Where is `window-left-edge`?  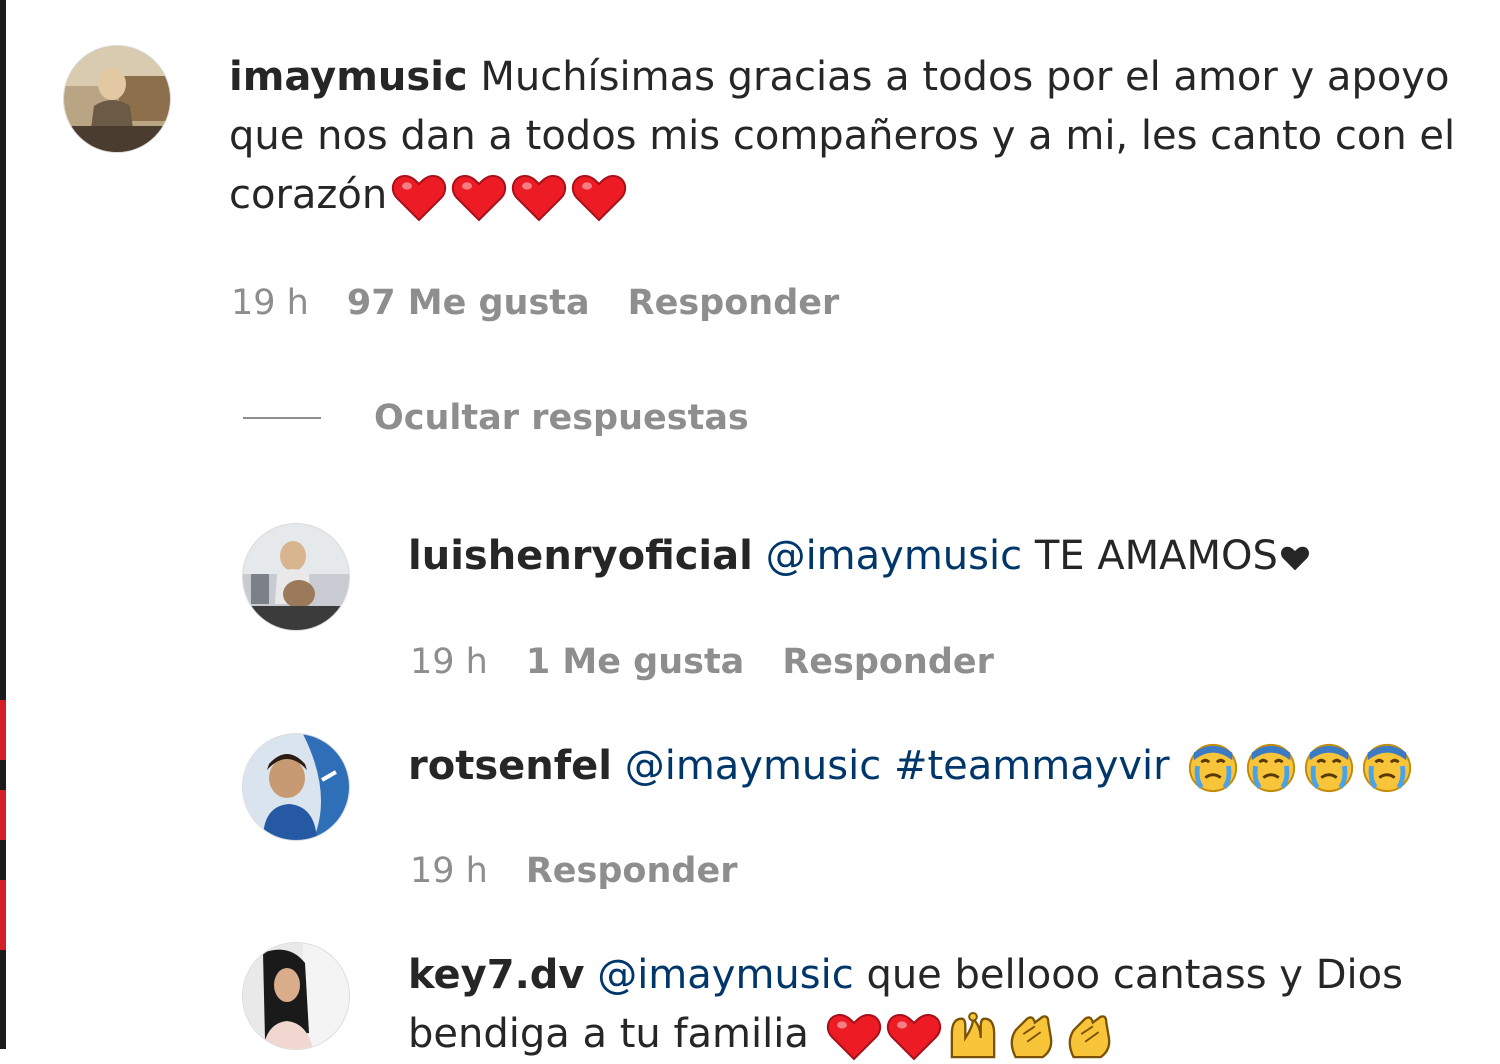 window-left-edge is located at coordinates (3, 524).